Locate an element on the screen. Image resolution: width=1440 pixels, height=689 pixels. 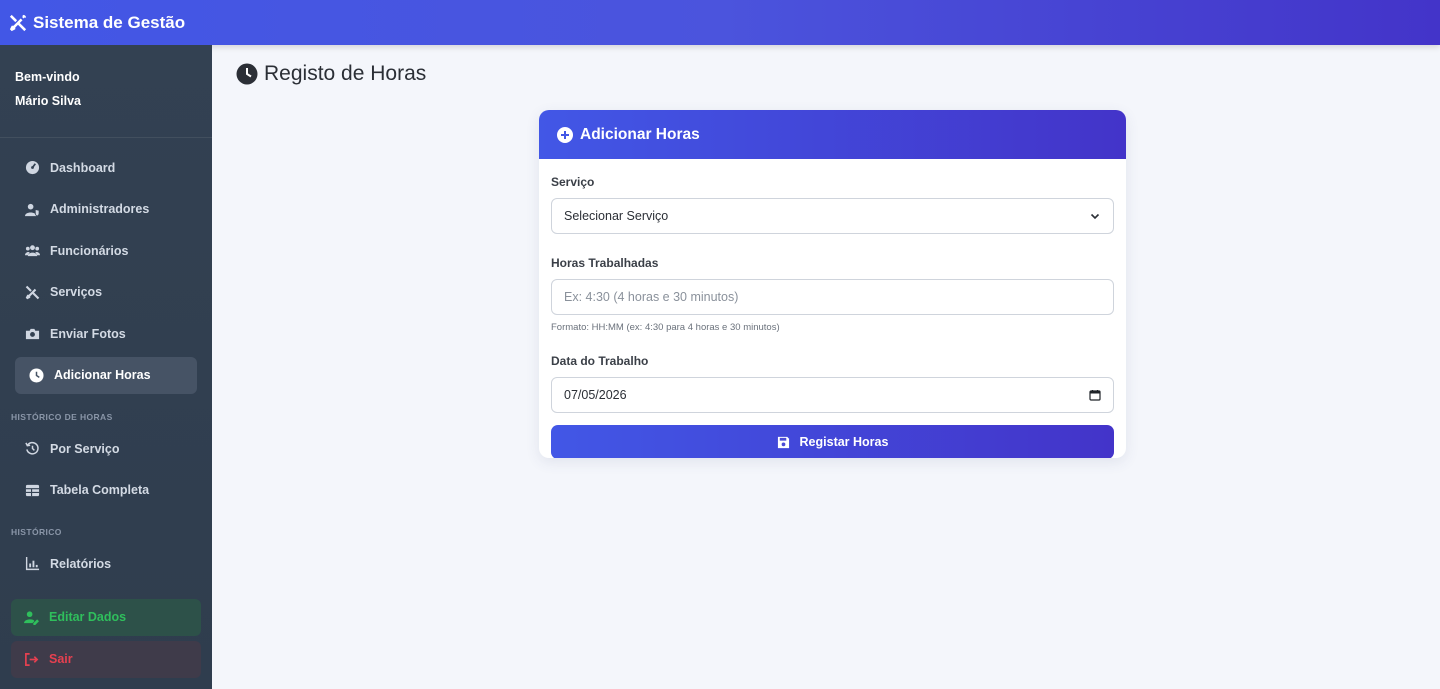
sidebar-item-dashboard: Dashboard is located at coordinates (106, 167).